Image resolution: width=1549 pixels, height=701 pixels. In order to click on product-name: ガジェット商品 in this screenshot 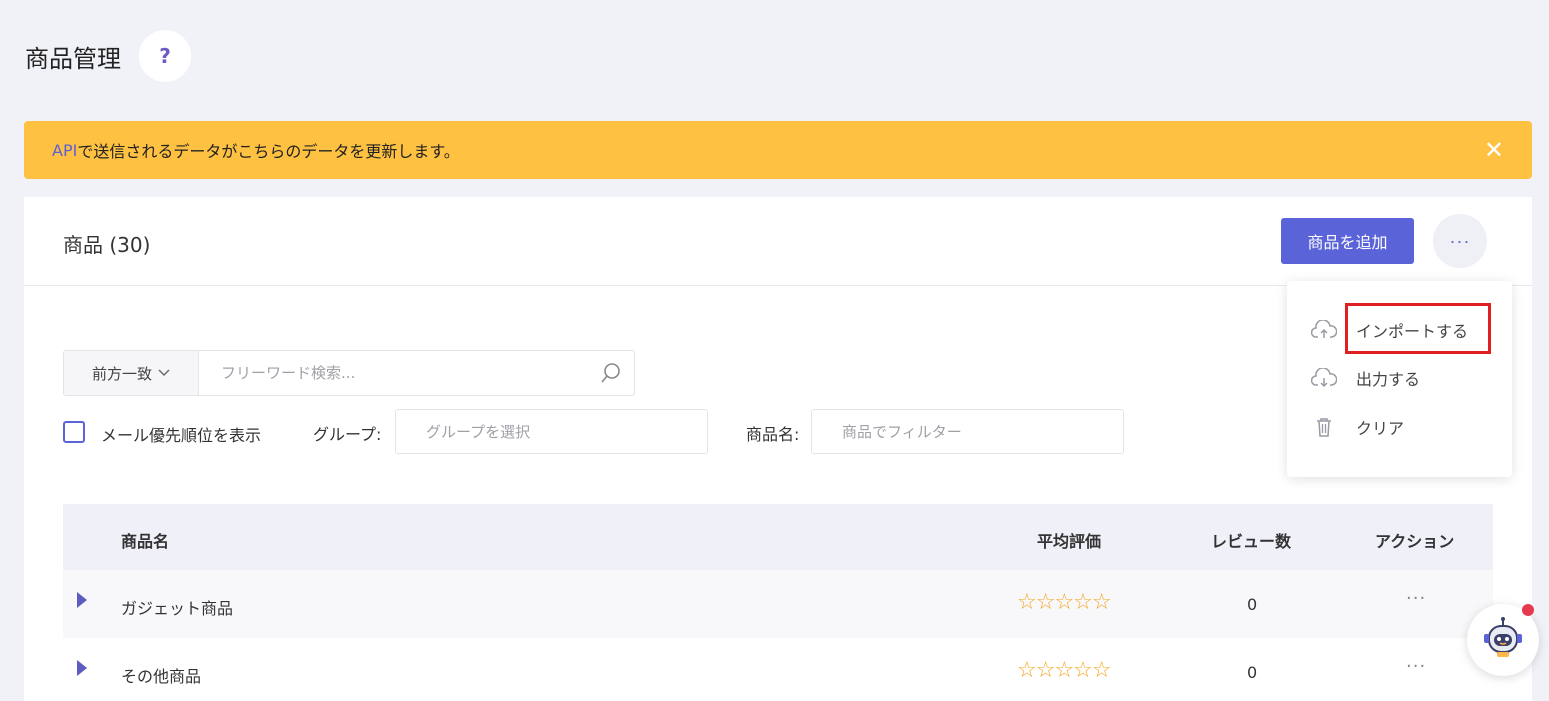, I will do `click(177, 608)`.